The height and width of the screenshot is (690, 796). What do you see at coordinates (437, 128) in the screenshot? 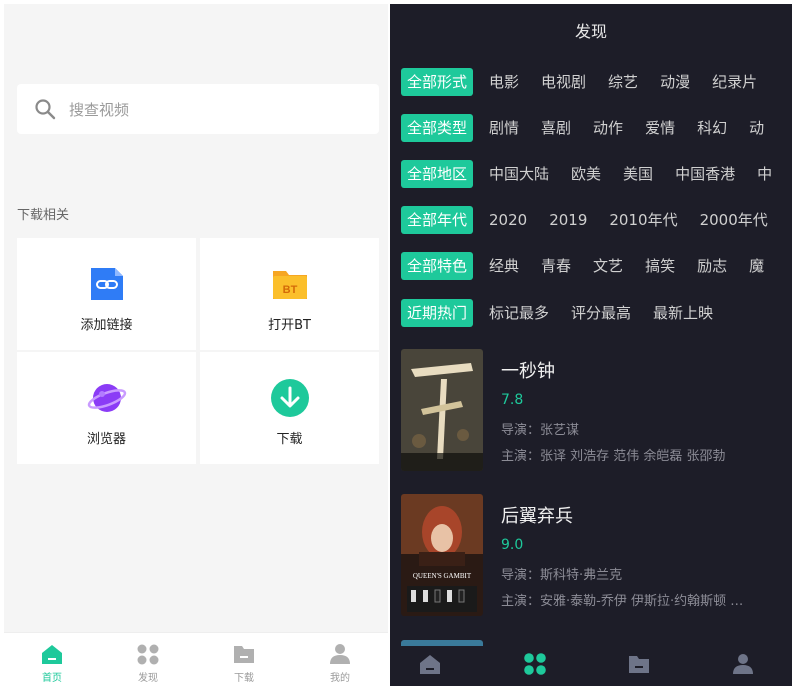
I see `filter-chip-selected: 全部类型` at bounding box center [437, 128].